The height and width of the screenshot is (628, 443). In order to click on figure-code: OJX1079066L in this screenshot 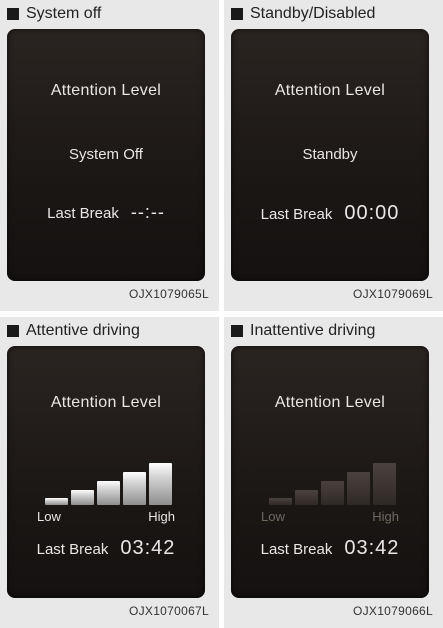, I will do `click(392, 611)`.